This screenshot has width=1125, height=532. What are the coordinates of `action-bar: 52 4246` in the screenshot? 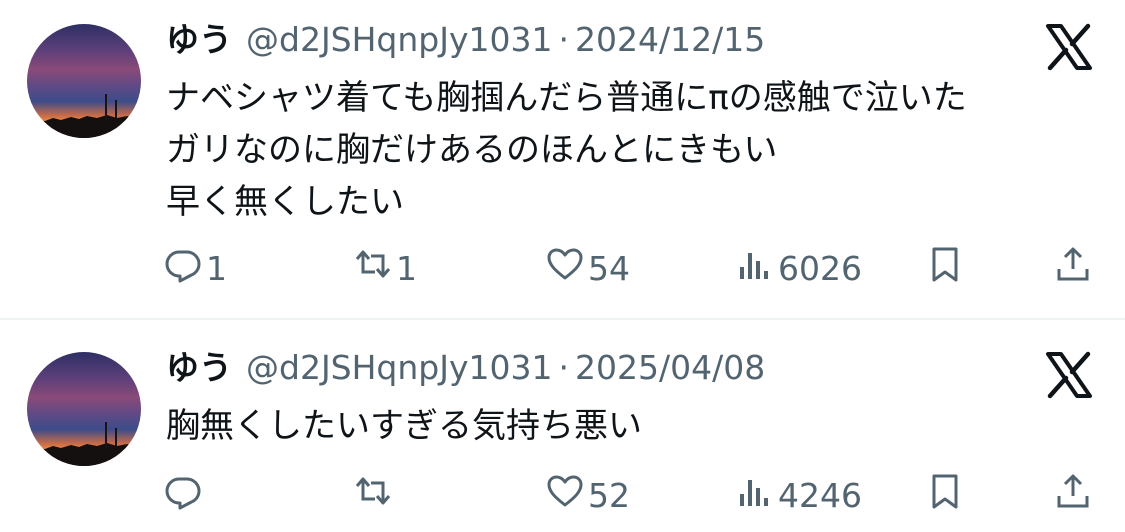 It's located at (562, 495).